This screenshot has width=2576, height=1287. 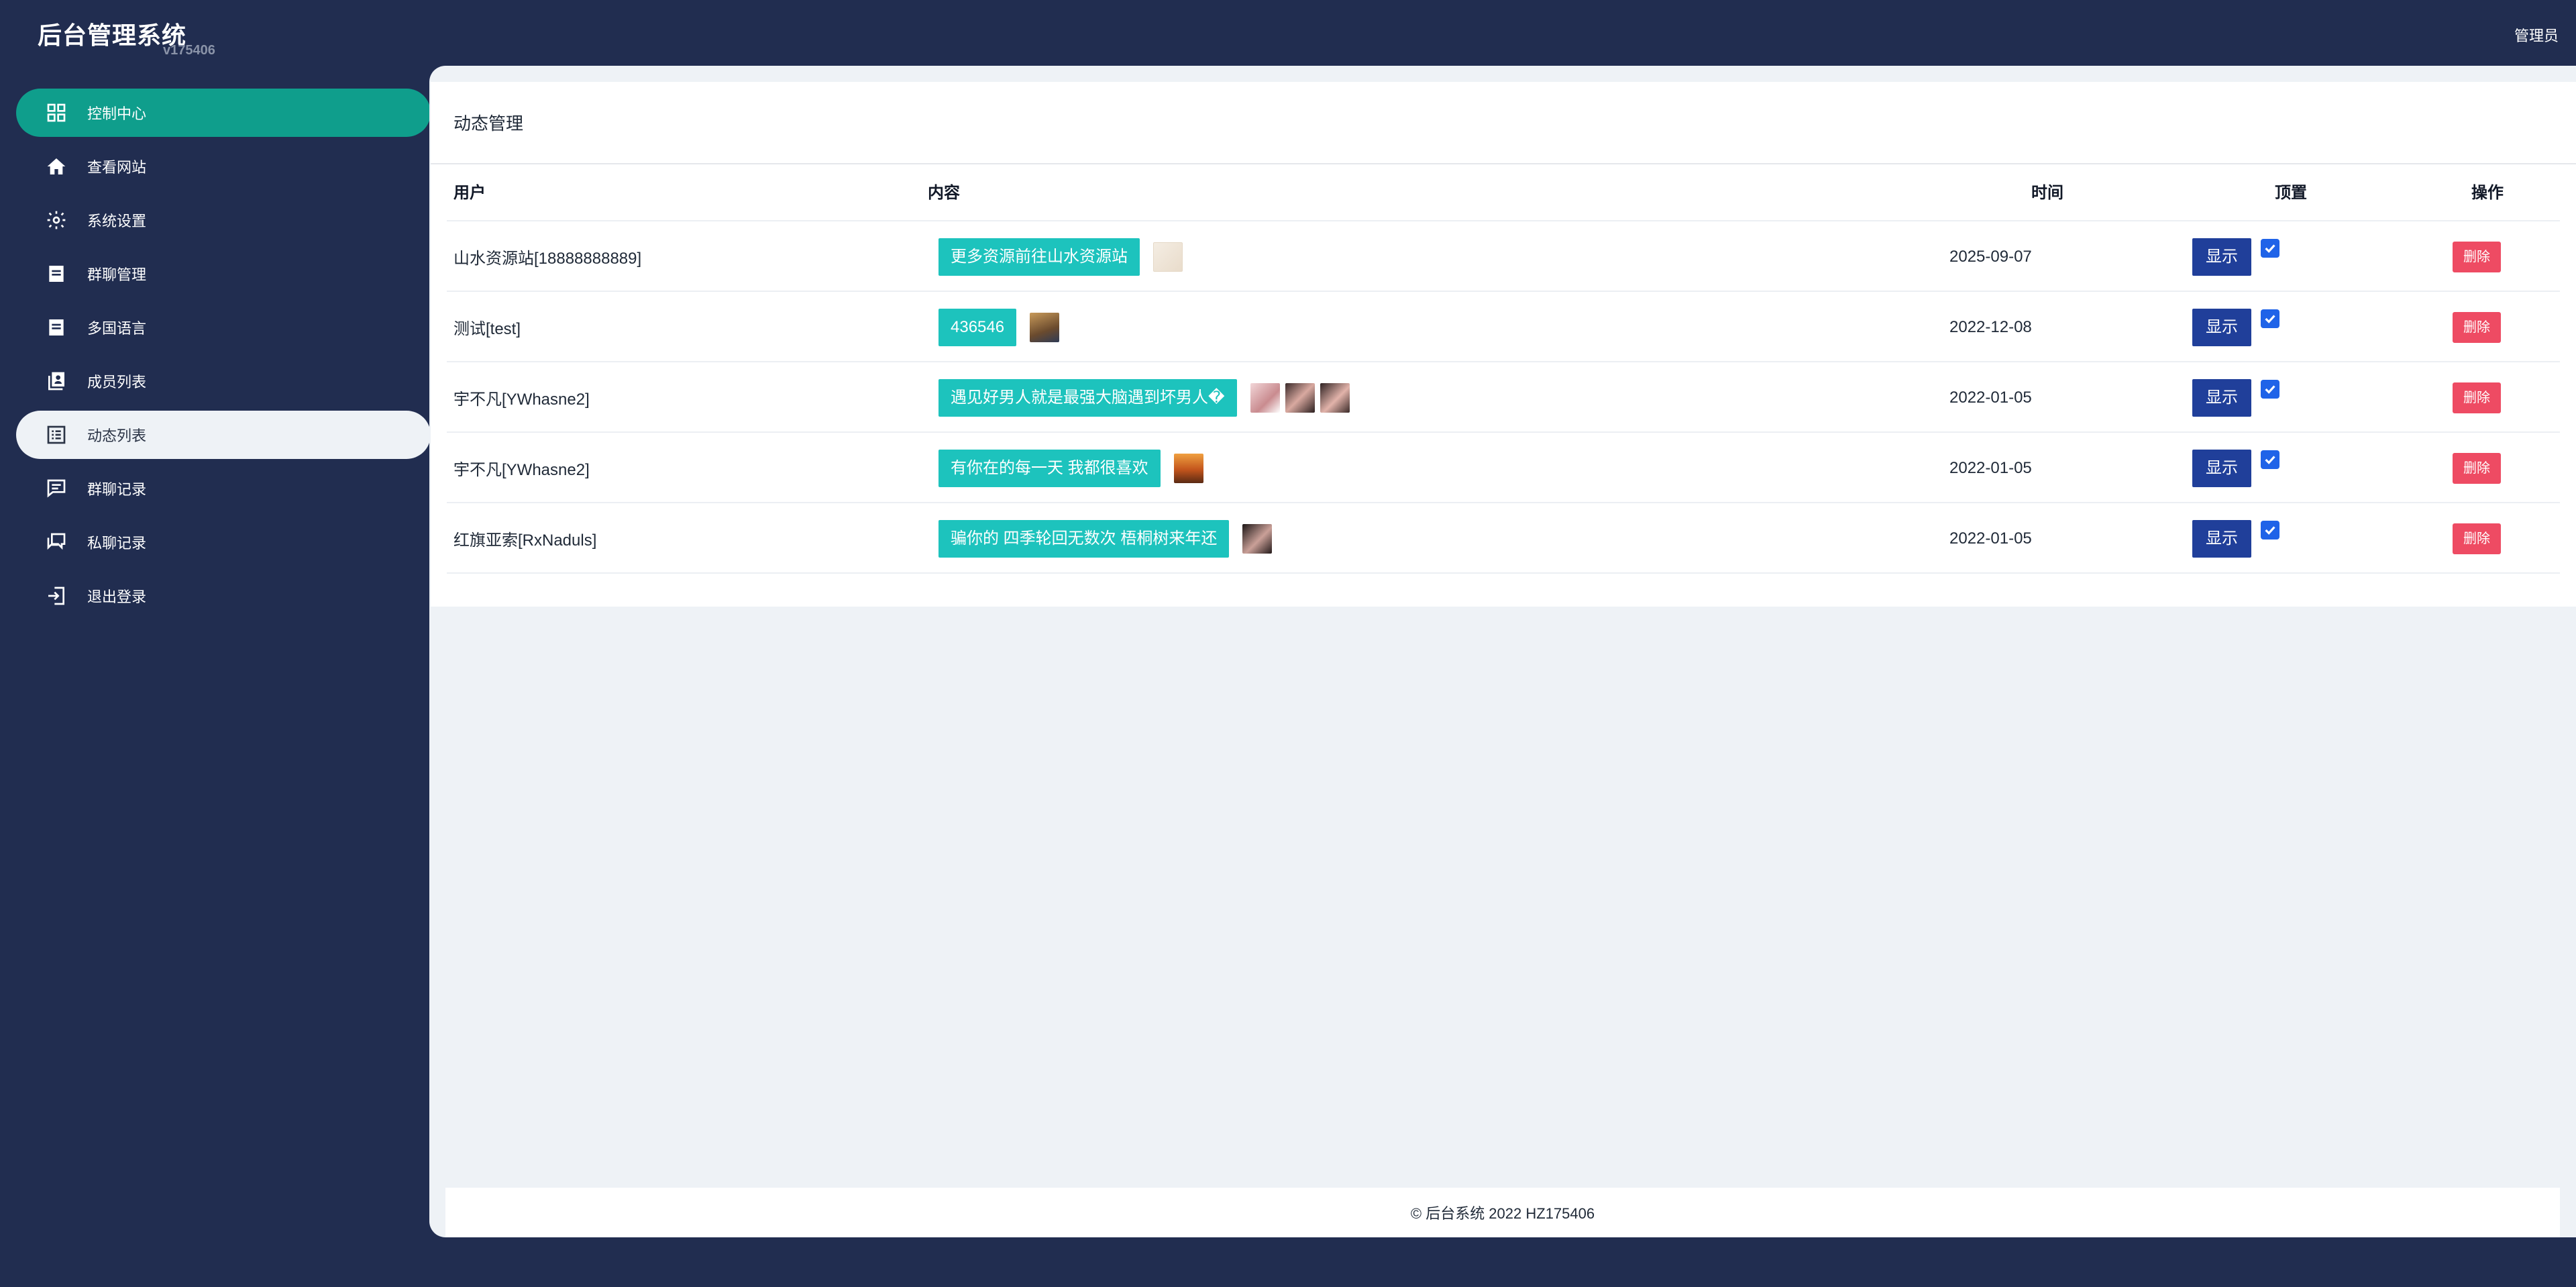 I want to click on dashboard-icon, so click(x=56, y=113).